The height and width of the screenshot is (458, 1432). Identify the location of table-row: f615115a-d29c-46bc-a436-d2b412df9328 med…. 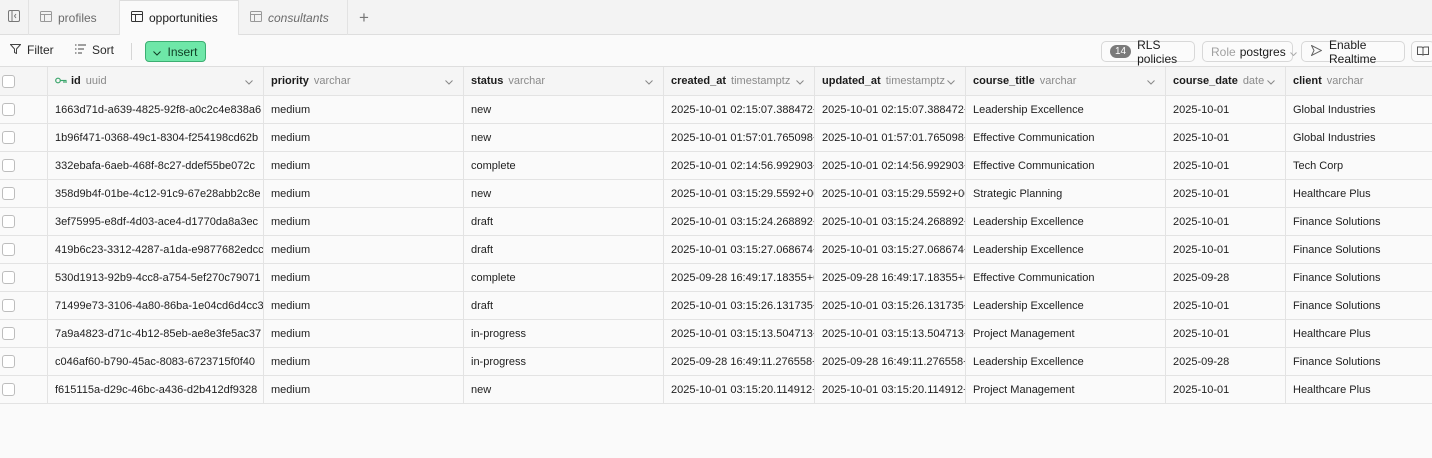
(716, 390).